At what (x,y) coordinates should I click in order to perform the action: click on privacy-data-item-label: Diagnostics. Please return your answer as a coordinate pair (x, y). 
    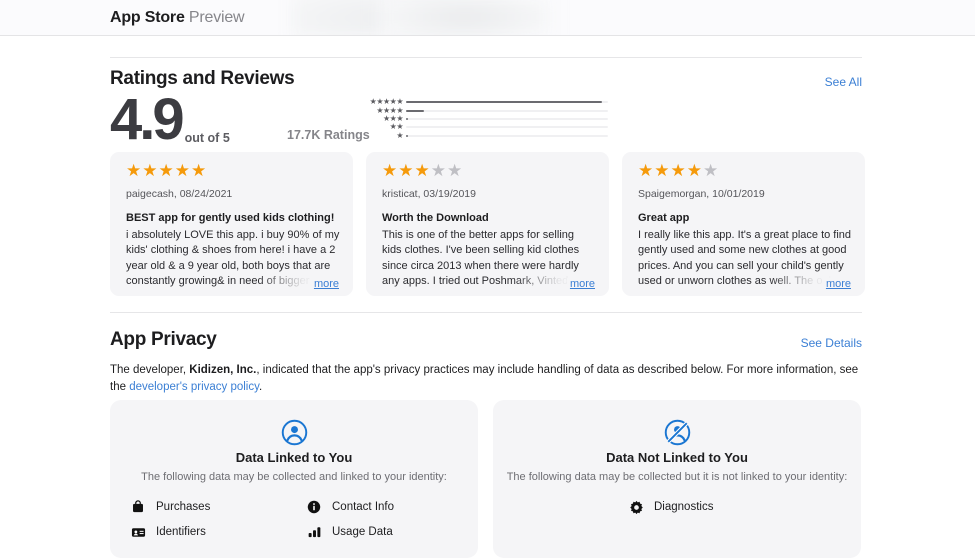
    Looking at the image, I should click on (684, 507).